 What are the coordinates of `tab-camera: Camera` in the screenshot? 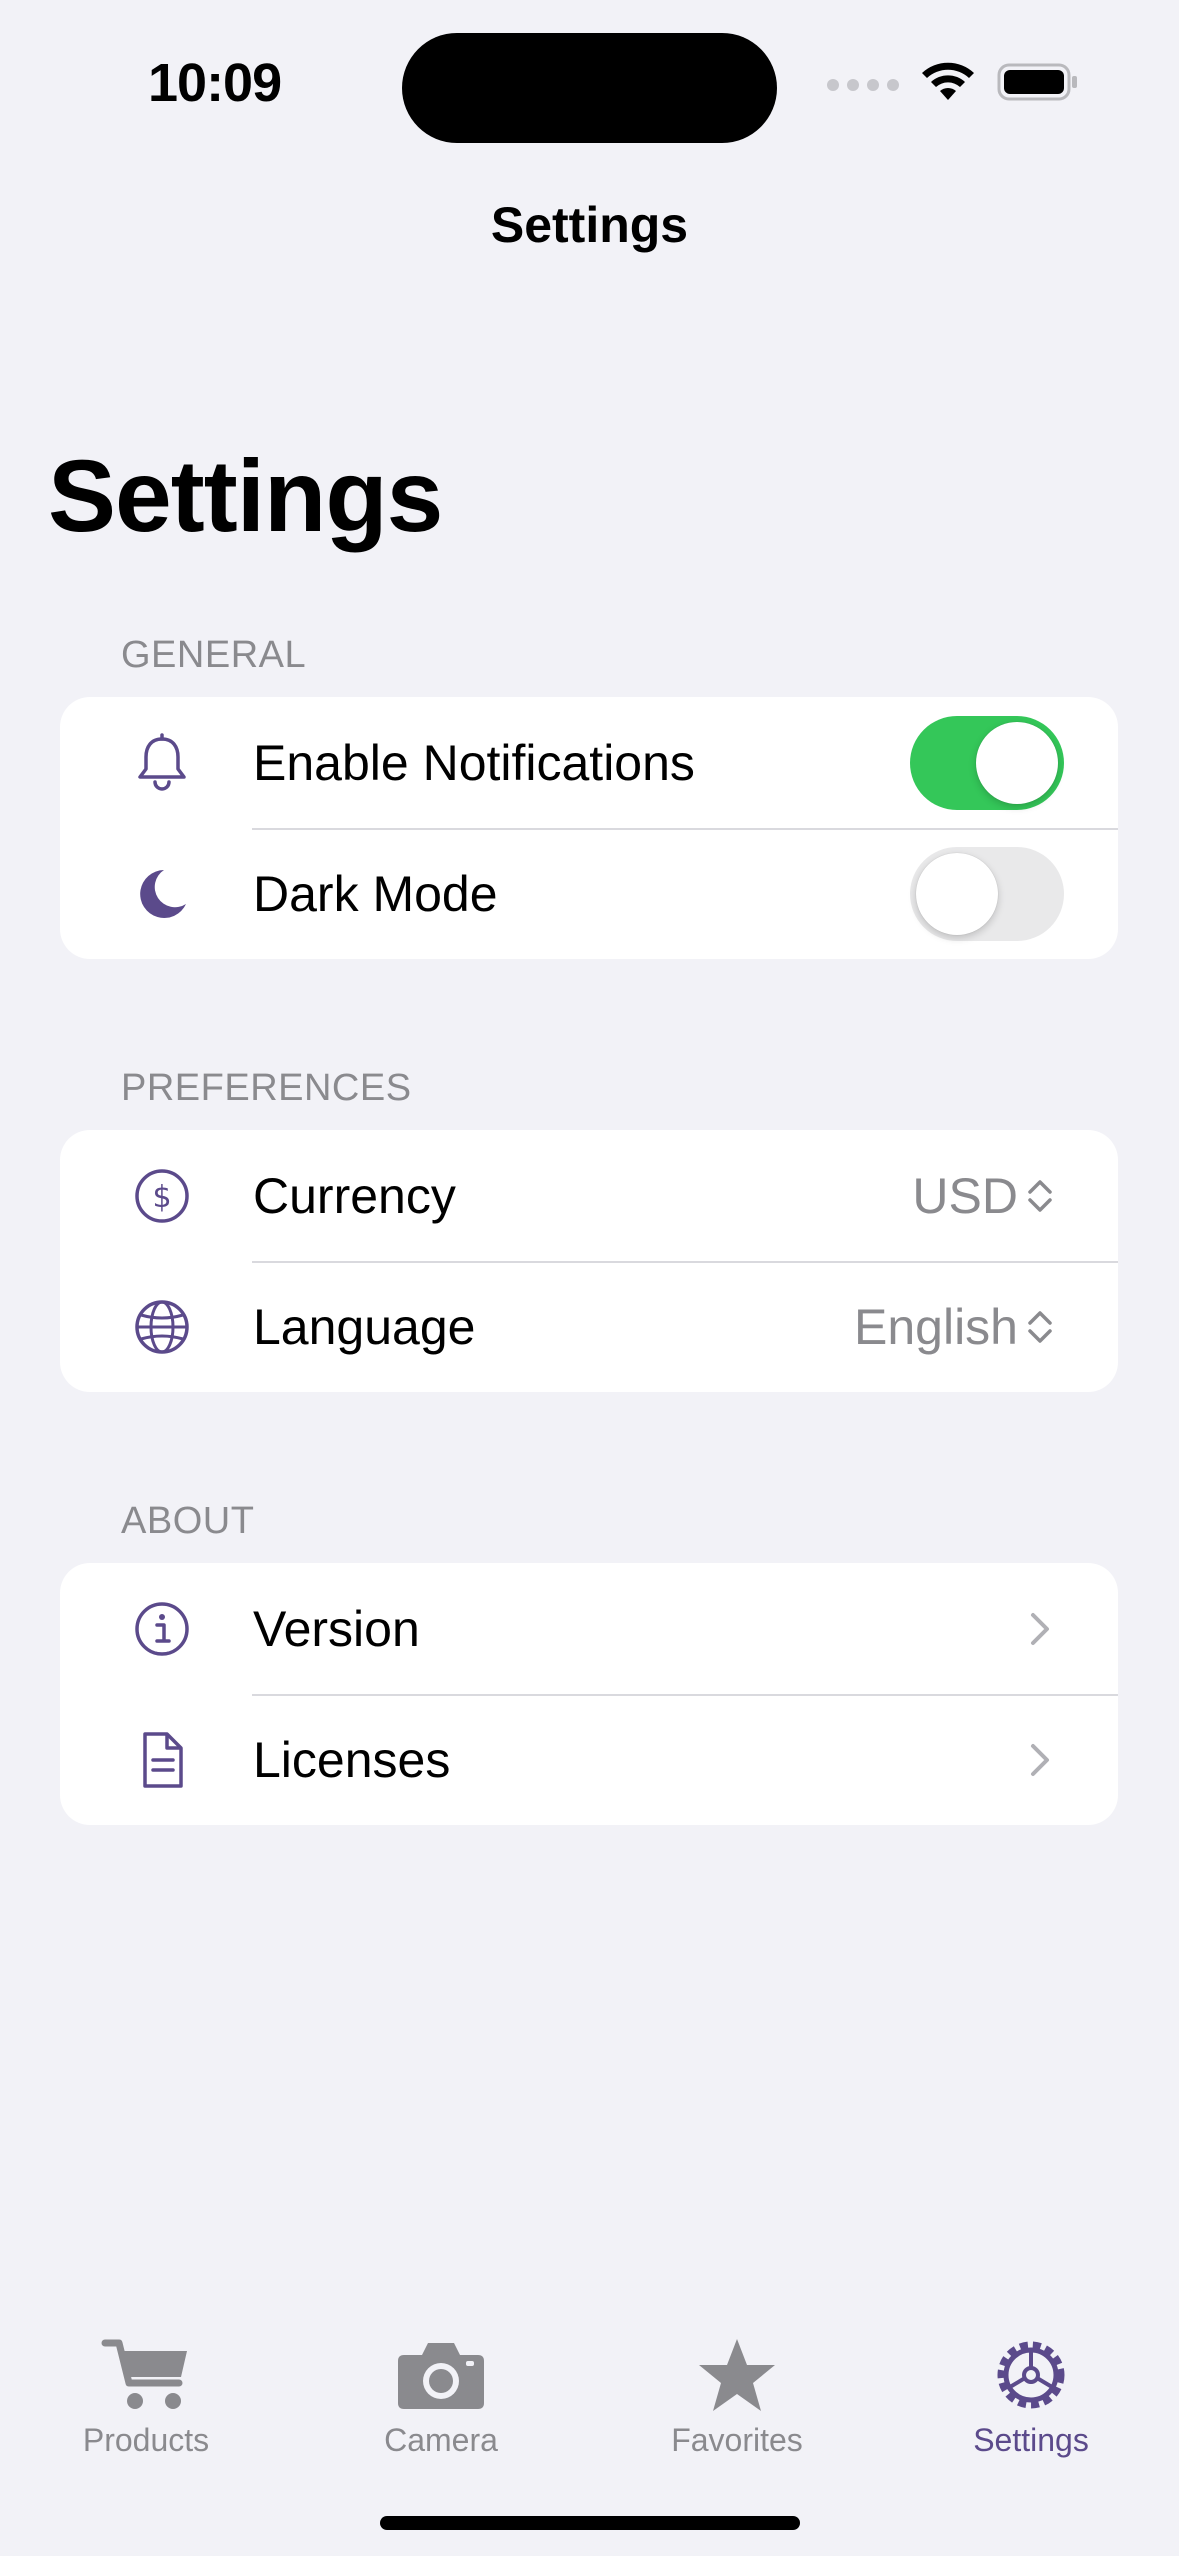 It's located at (441, 2394).